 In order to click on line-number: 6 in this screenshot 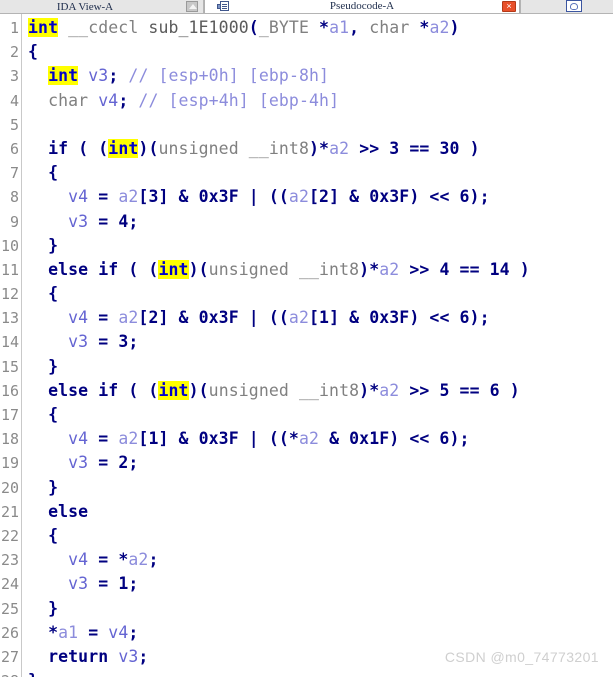, I will do `click(14, 148)`.